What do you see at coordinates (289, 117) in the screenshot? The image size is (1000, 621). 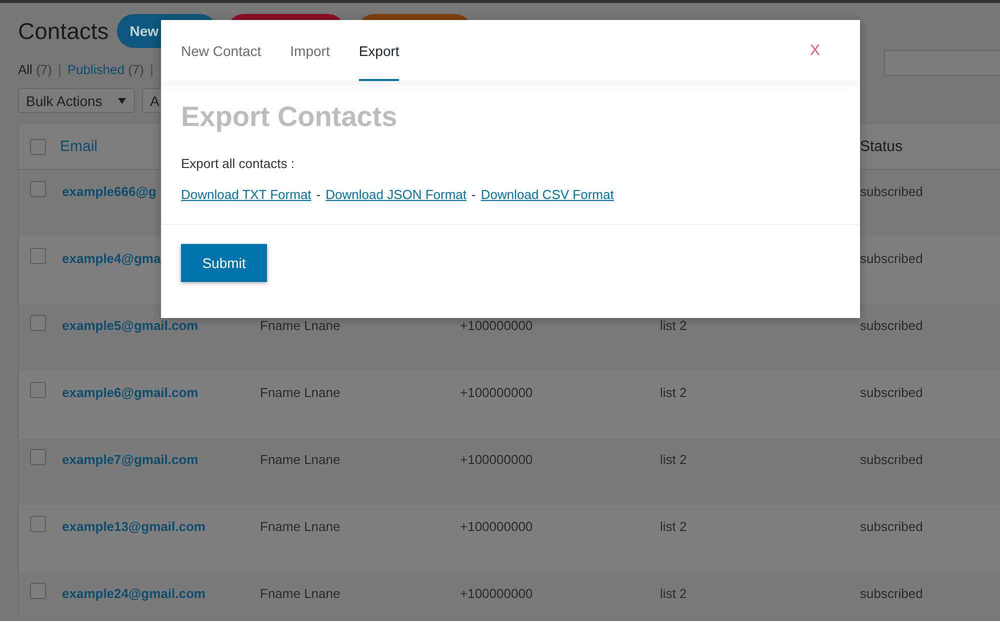 I see `dialog-heading: Export Contacts` at bounding box center [289, 117].